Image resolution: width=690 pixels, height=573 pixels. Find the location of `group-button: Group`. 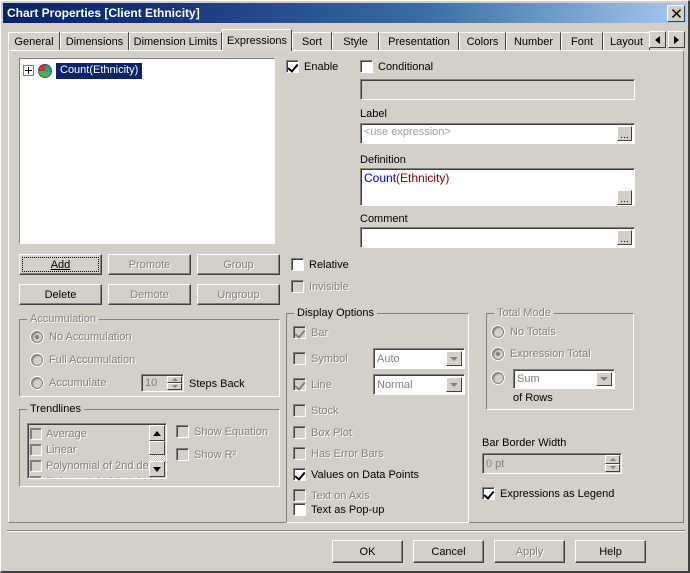

group-button: Group is located at coordinates (238, 264).